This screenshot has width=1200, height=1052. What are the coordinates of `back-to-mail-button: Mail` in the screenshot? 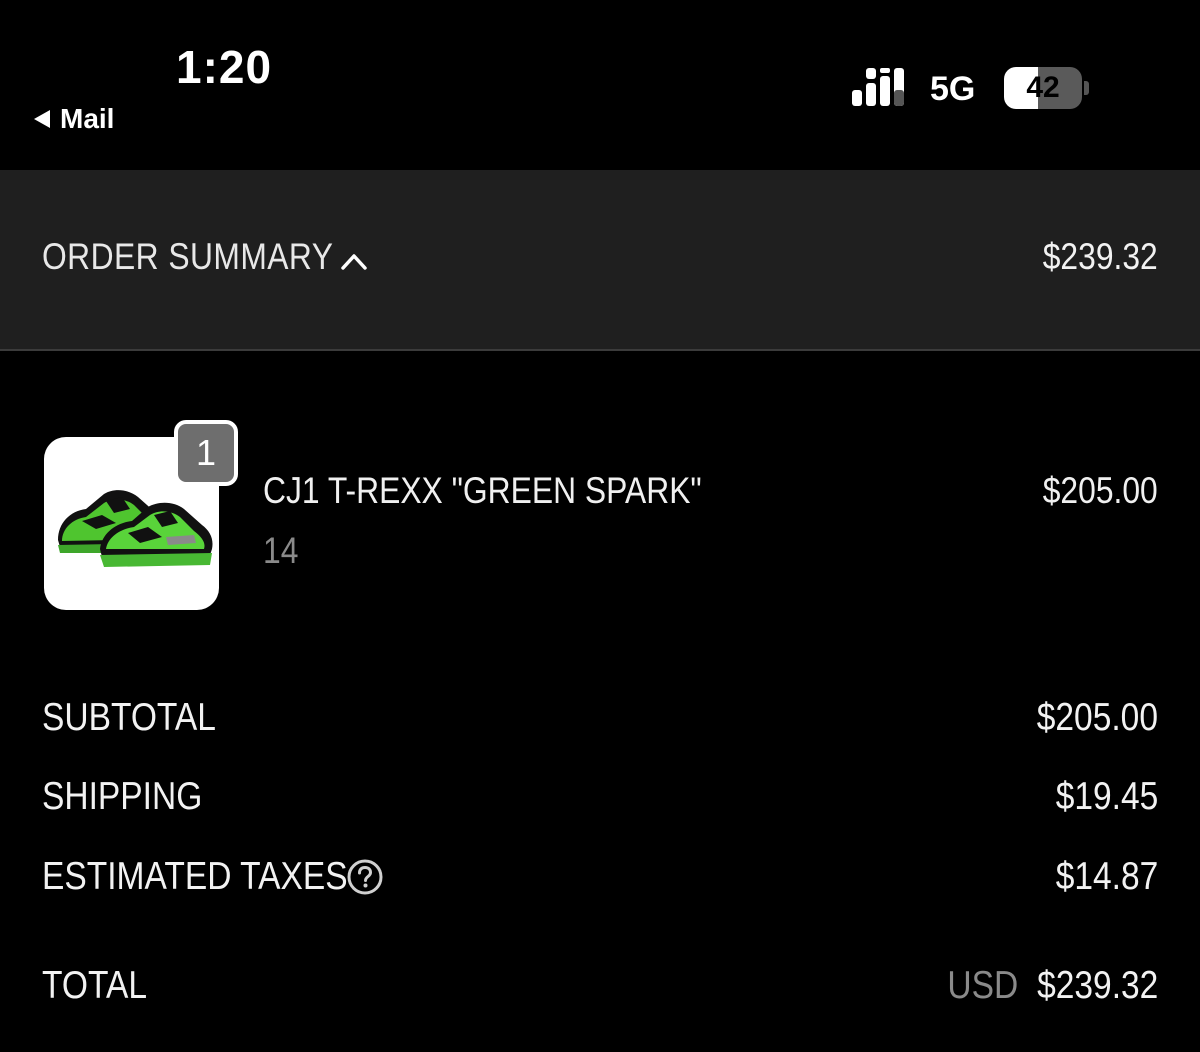 It's located at (74, 119).